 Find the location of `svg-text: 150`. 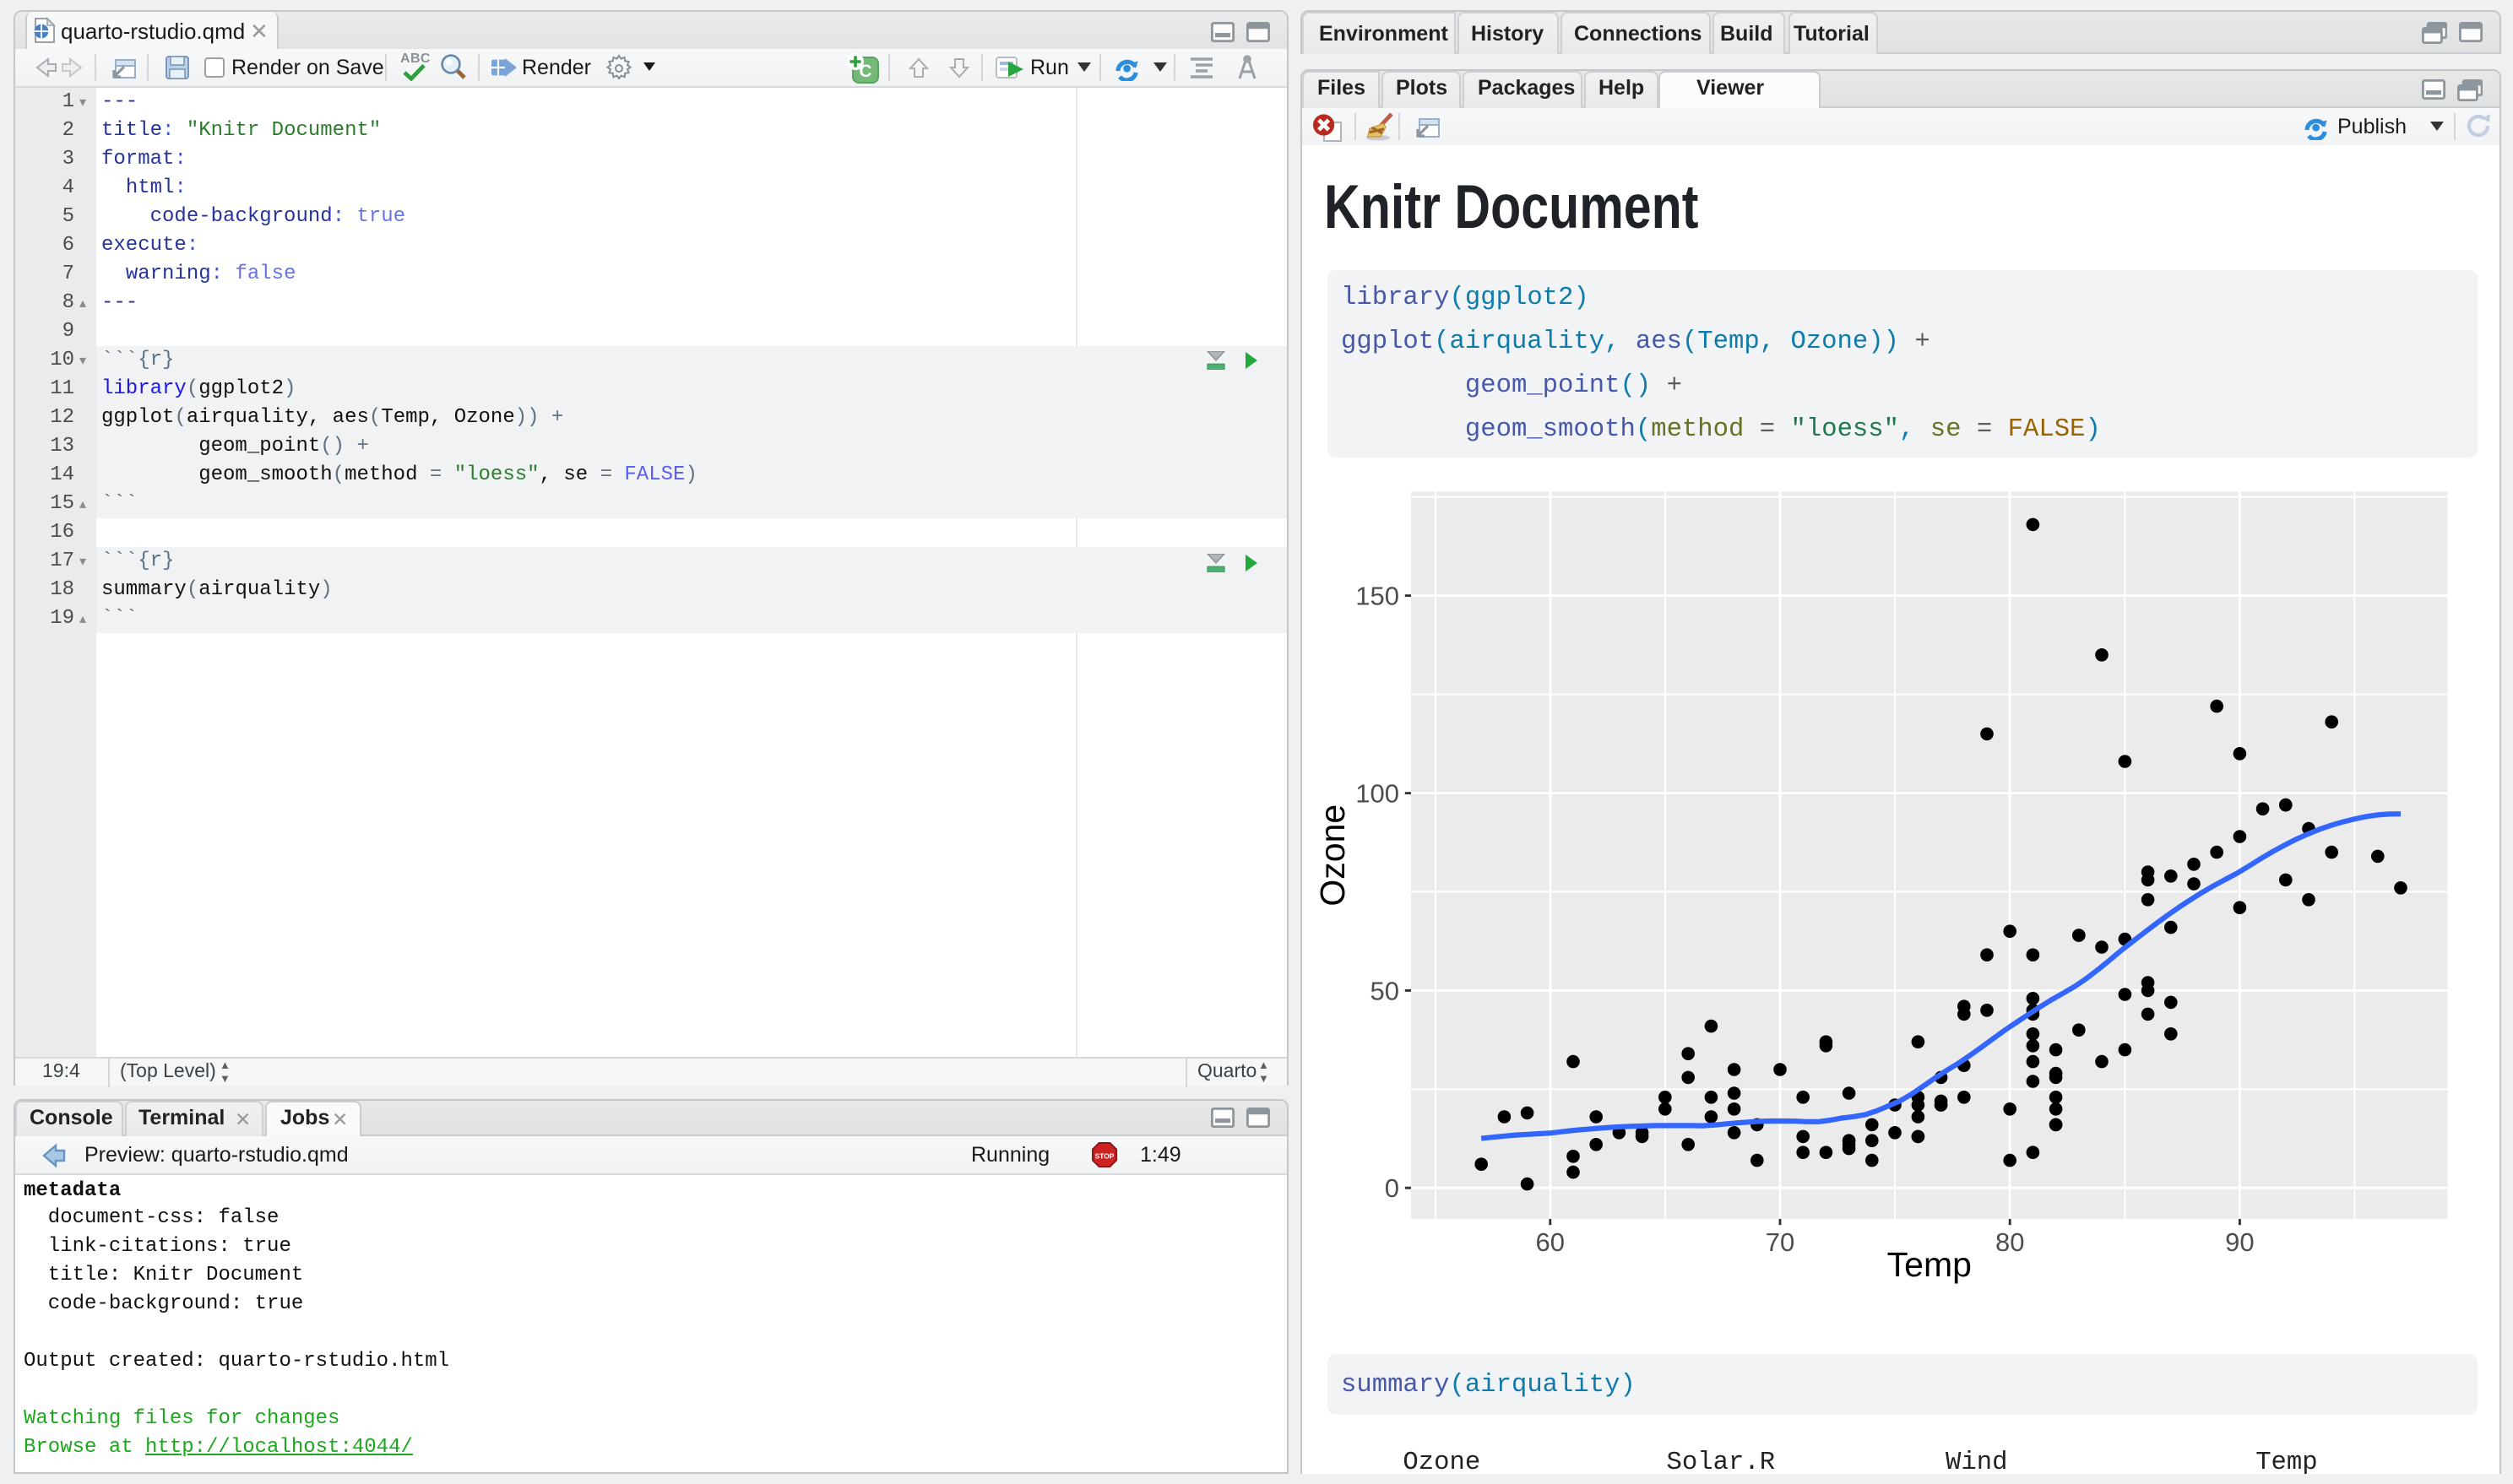

svg-text: 150 is located at coordinates (1377, 596).